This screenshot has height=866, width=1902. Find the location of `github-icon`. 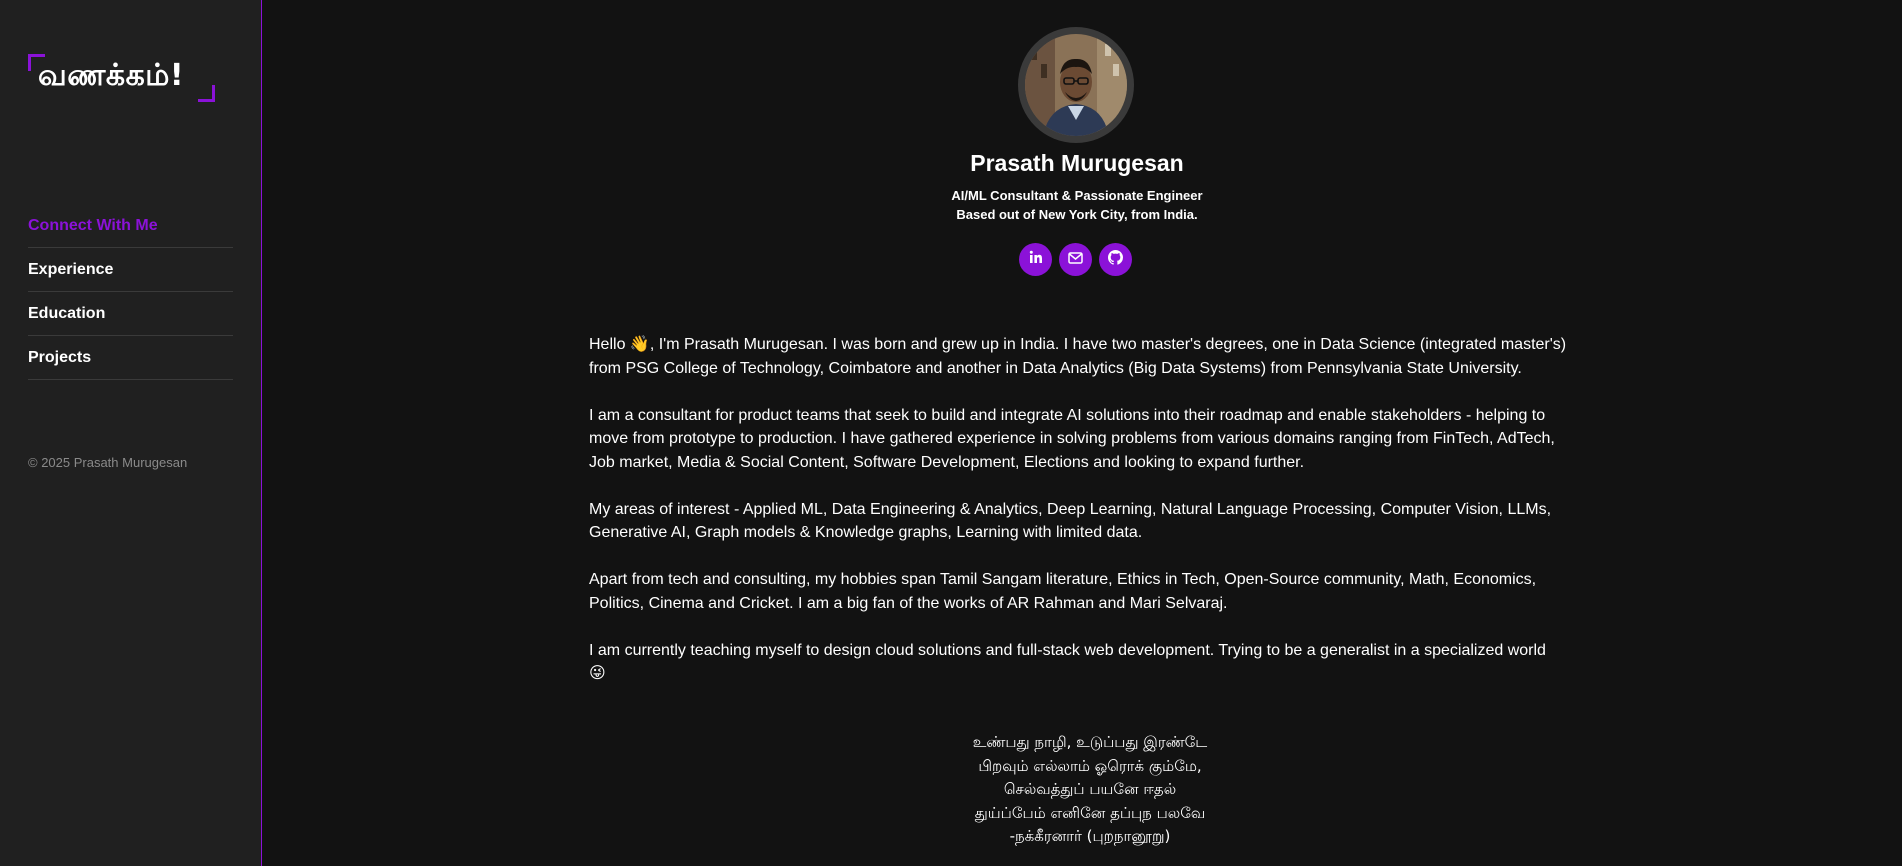

github-icon is located at coordinates (1115, 259).